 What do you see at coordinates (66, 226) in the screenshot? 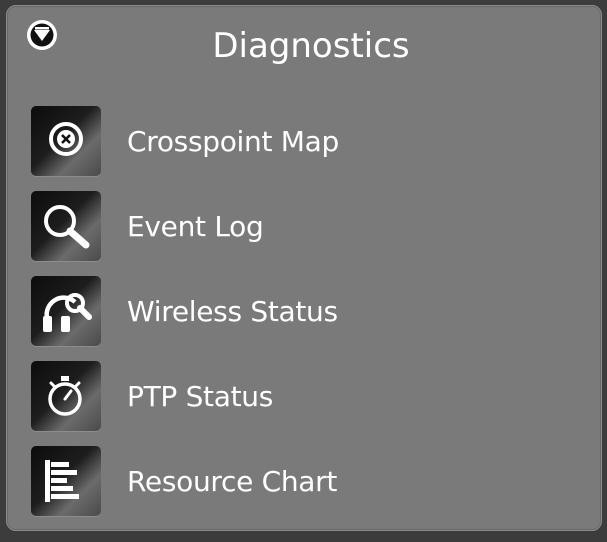
I see `magnifier-icon` at bounding box center [66, 226].